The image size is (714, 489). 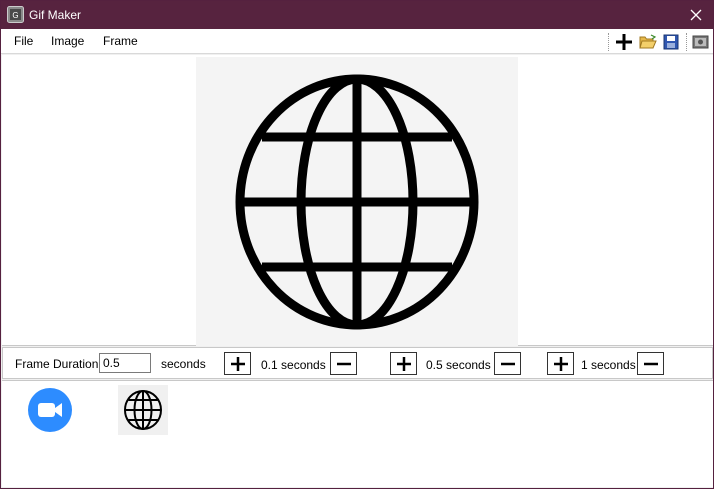 I want to click on frame-duration-label: Frame Duration, so click(x=57, y=364).